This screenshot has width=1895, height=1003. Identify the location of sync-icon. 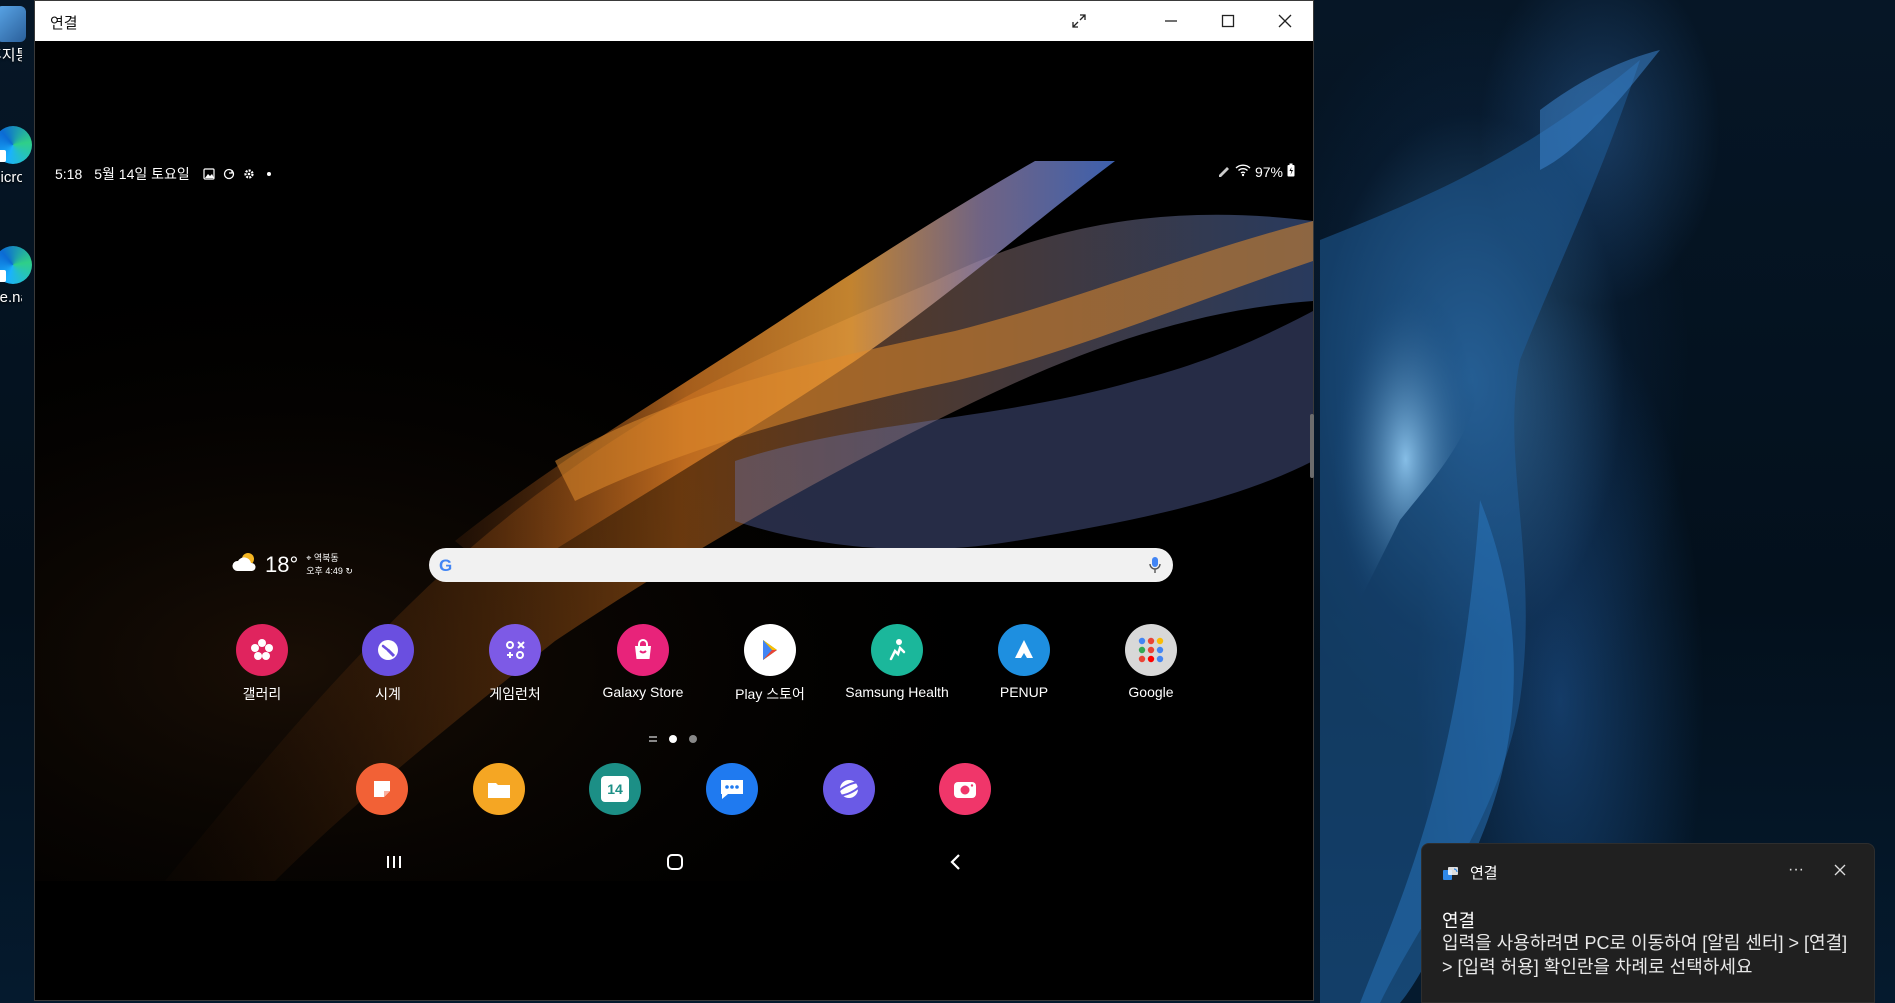
(229, 174).